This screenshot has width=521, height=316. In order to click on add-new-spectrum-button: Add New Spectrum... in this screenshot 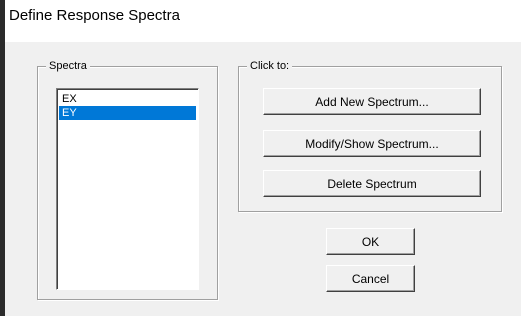, I will do `click(372, 101)`.